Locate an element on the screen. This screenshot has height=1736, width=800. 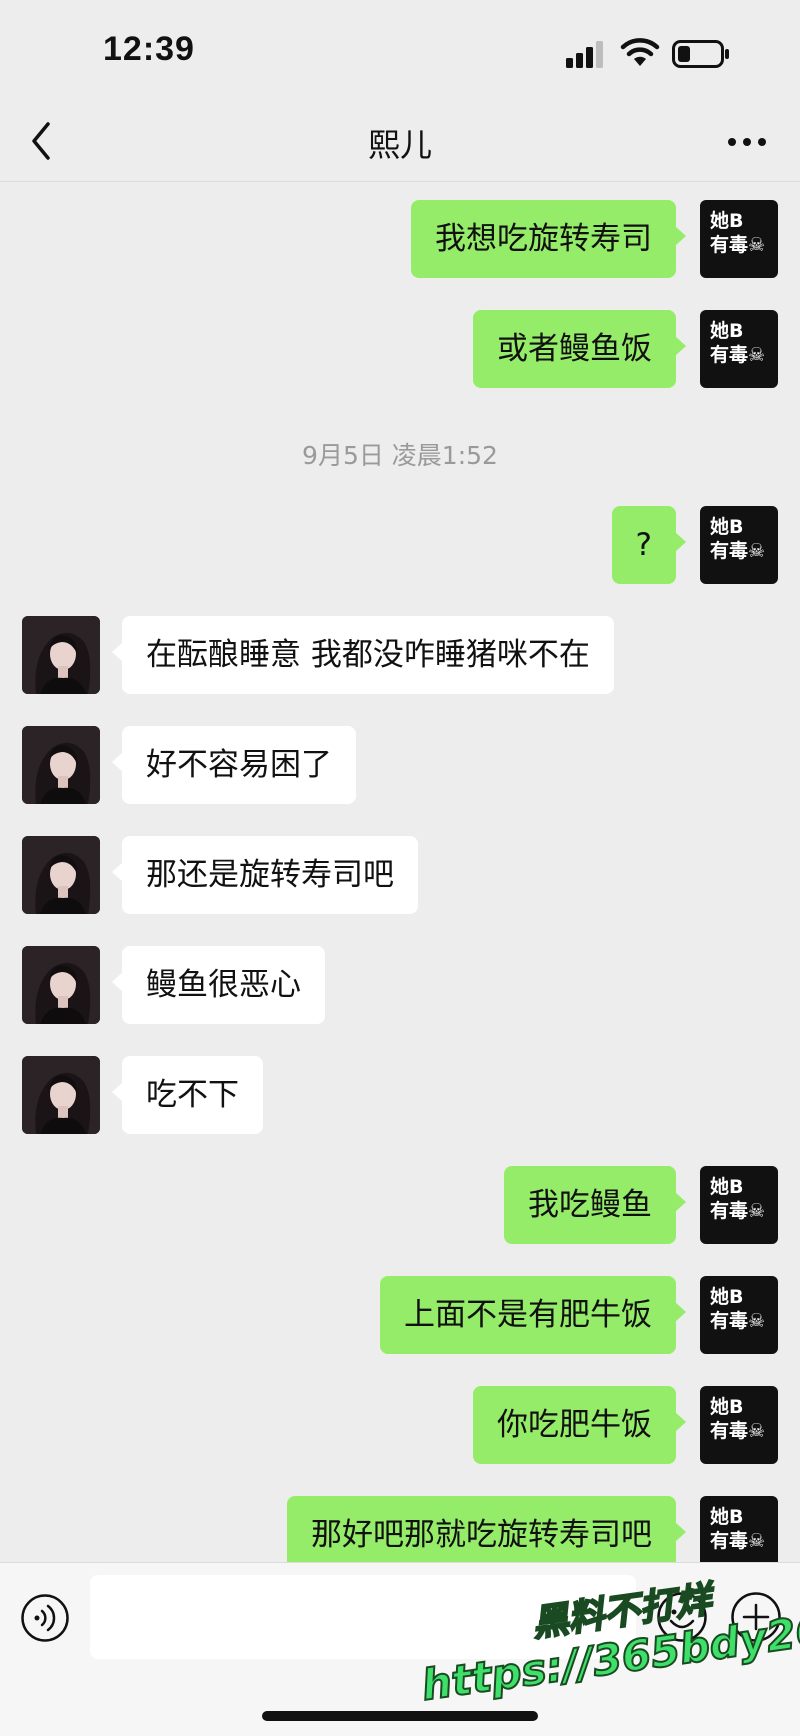
battery-icon is located at coordinates (700, 54).